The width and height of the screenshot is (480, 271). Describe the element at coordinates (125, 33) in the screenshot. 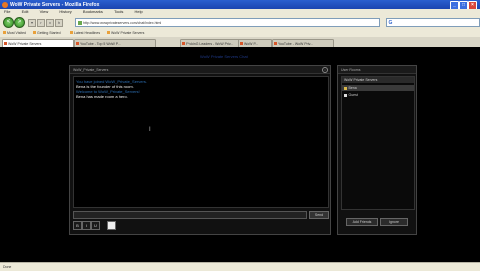

I see `bookmark-wow-private-servers: WoW Private Servers` at that location.